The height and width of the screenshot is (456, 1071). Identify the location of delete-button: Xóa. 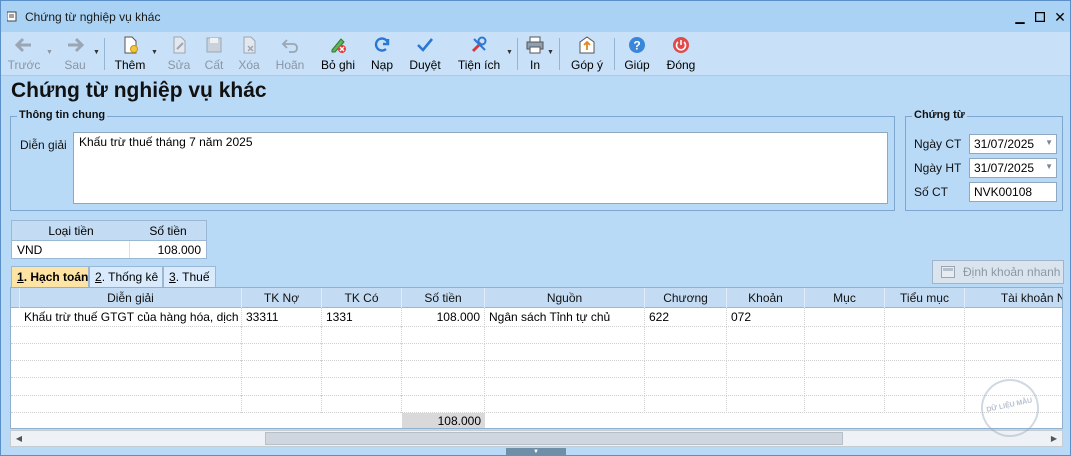
(249, 54).